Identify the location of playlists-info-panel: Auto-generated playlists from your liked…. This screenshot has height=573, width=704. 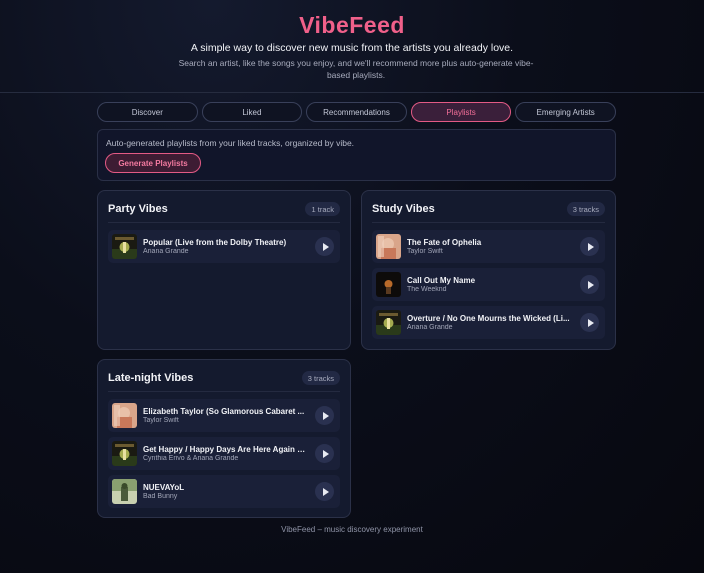
(356, 155).